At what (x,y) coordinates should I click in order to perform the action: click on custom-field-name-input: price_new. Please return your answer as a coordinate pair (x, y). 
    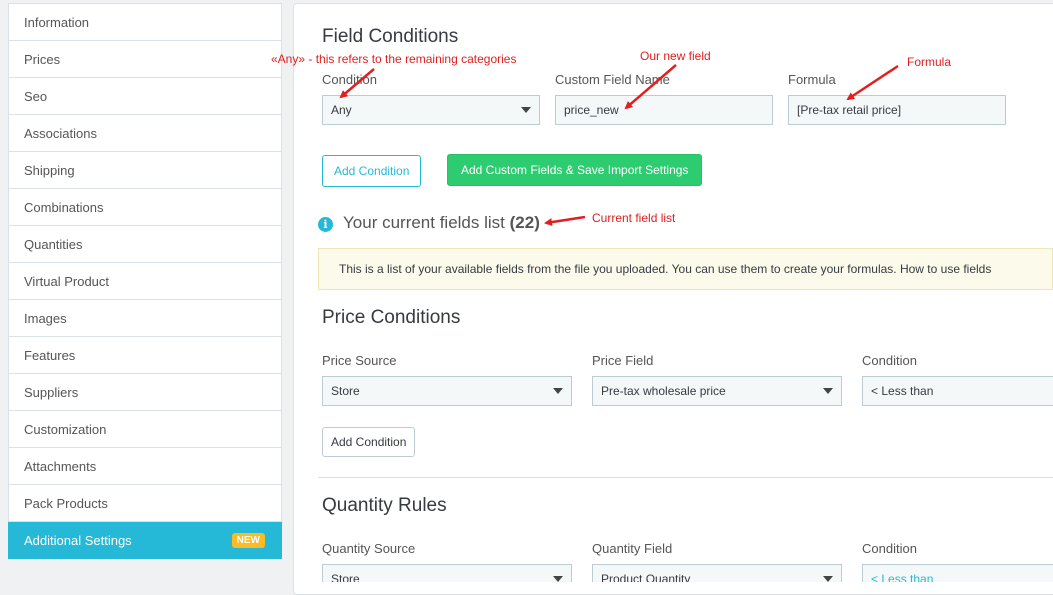
    Looking at the image, I should click on (664, 110).